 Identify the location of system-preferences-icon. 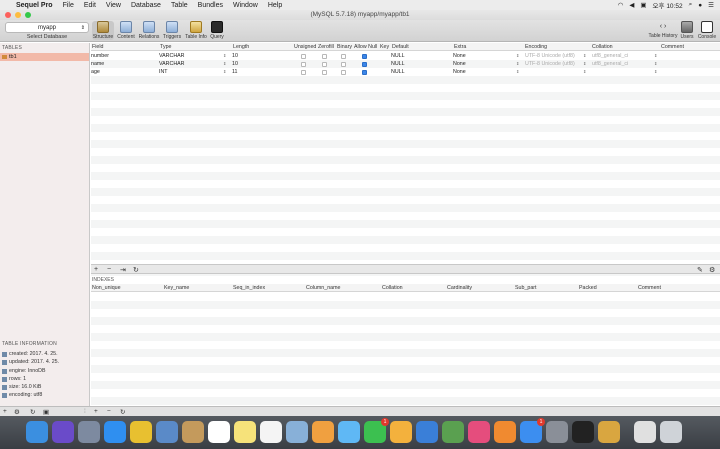
(557, 432).